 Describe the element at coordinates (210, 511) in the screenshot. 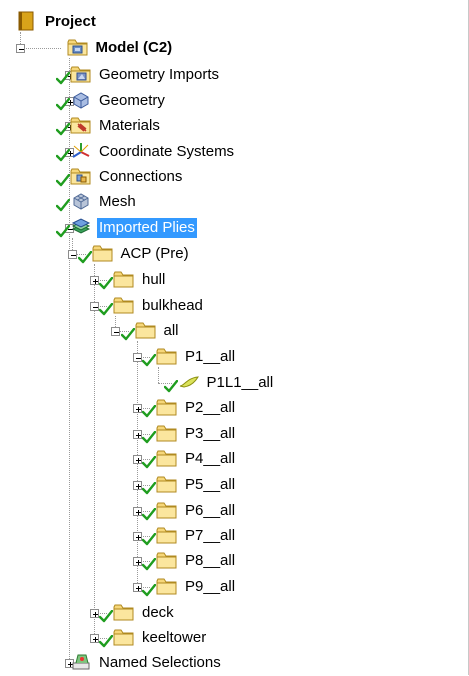

I see `tree-node-label: P6__all` at that location.